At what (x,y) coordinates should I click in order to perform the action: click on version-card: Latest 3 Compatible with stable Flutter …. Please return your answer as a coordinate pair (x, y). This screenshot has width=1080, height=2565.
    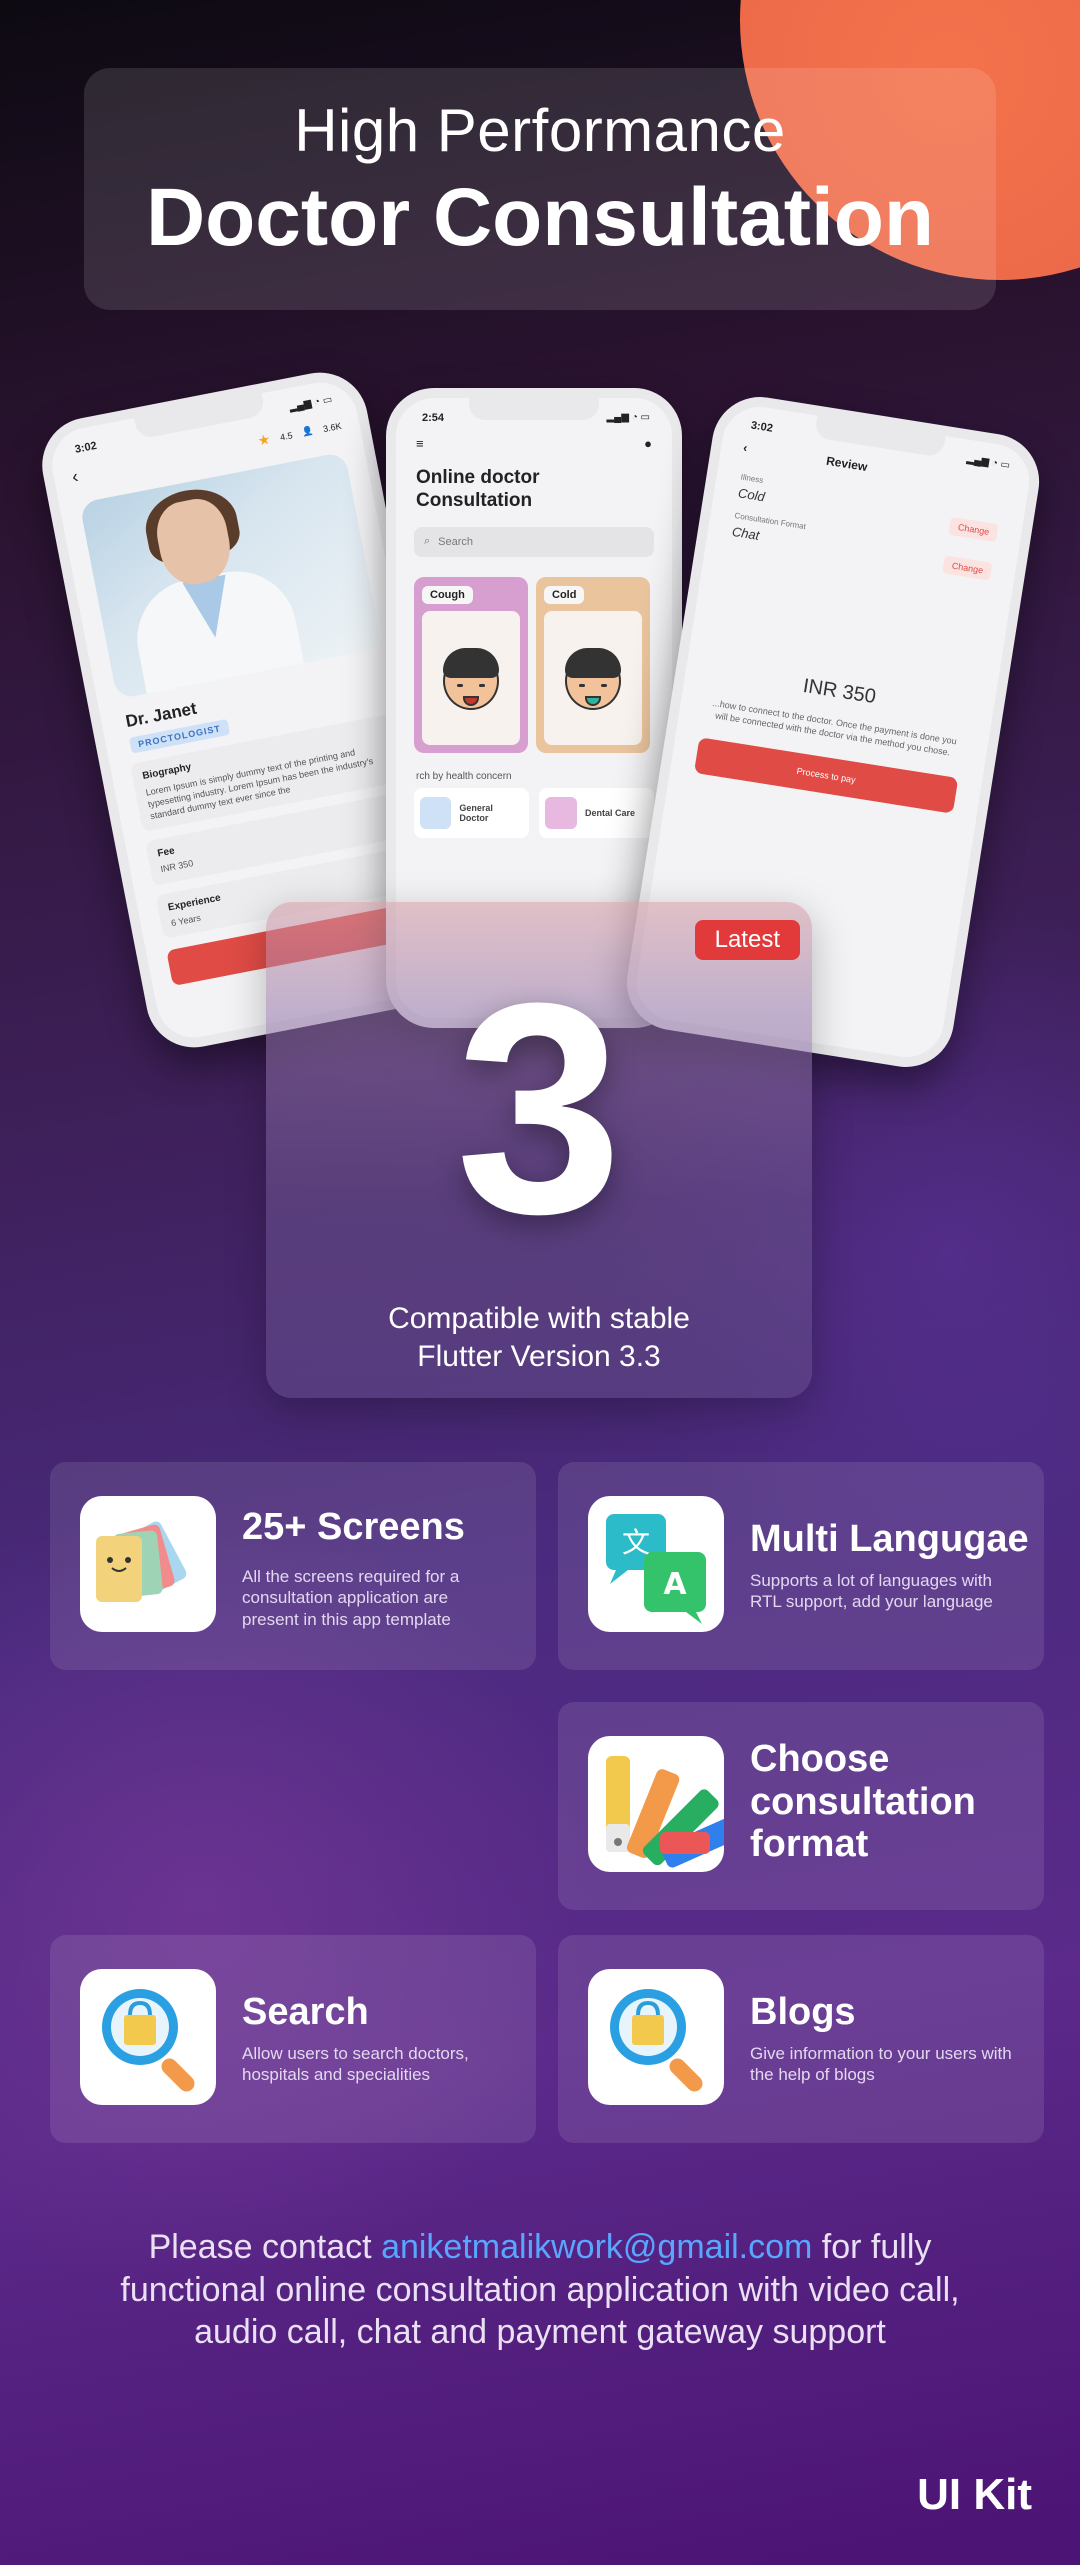
    Looking at the image, I should click on (539, 1150).